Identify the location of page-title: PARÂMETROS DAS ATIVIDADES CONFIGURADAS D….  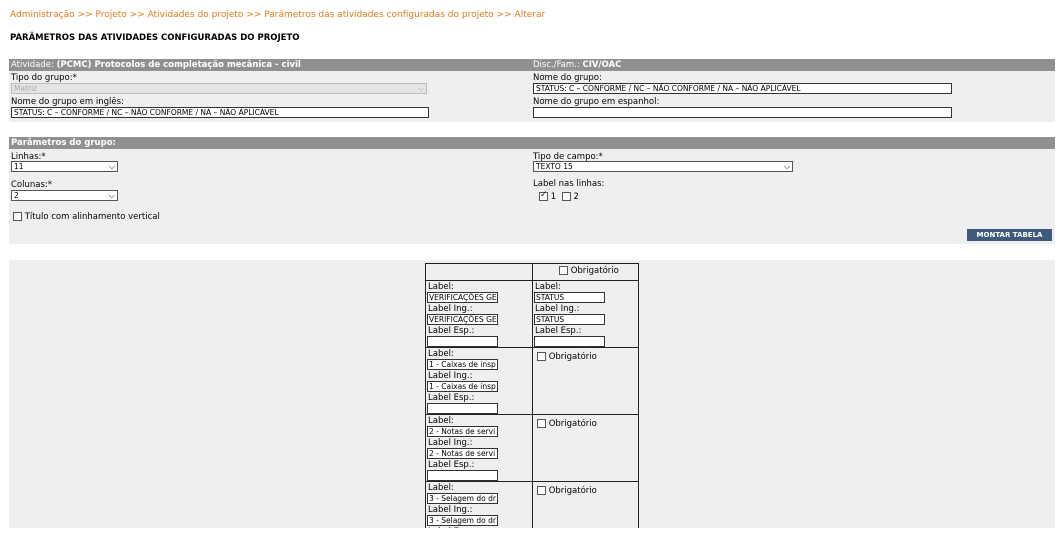
(155, 38).